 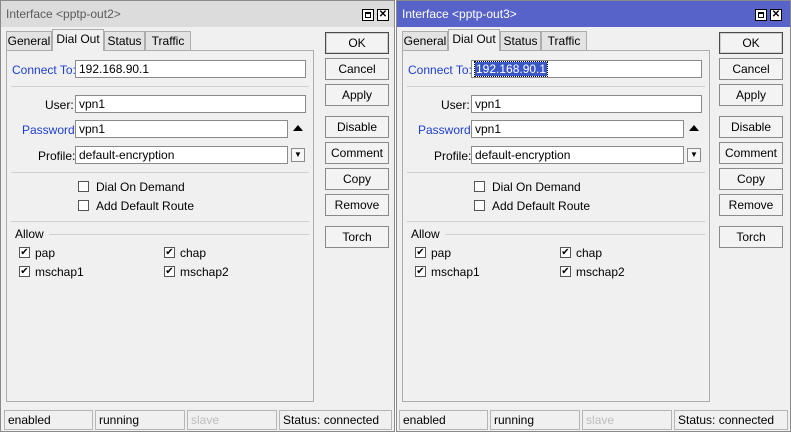 I want to click on window-title: Interface <pptp-out3>, so click(x=459, y=14).